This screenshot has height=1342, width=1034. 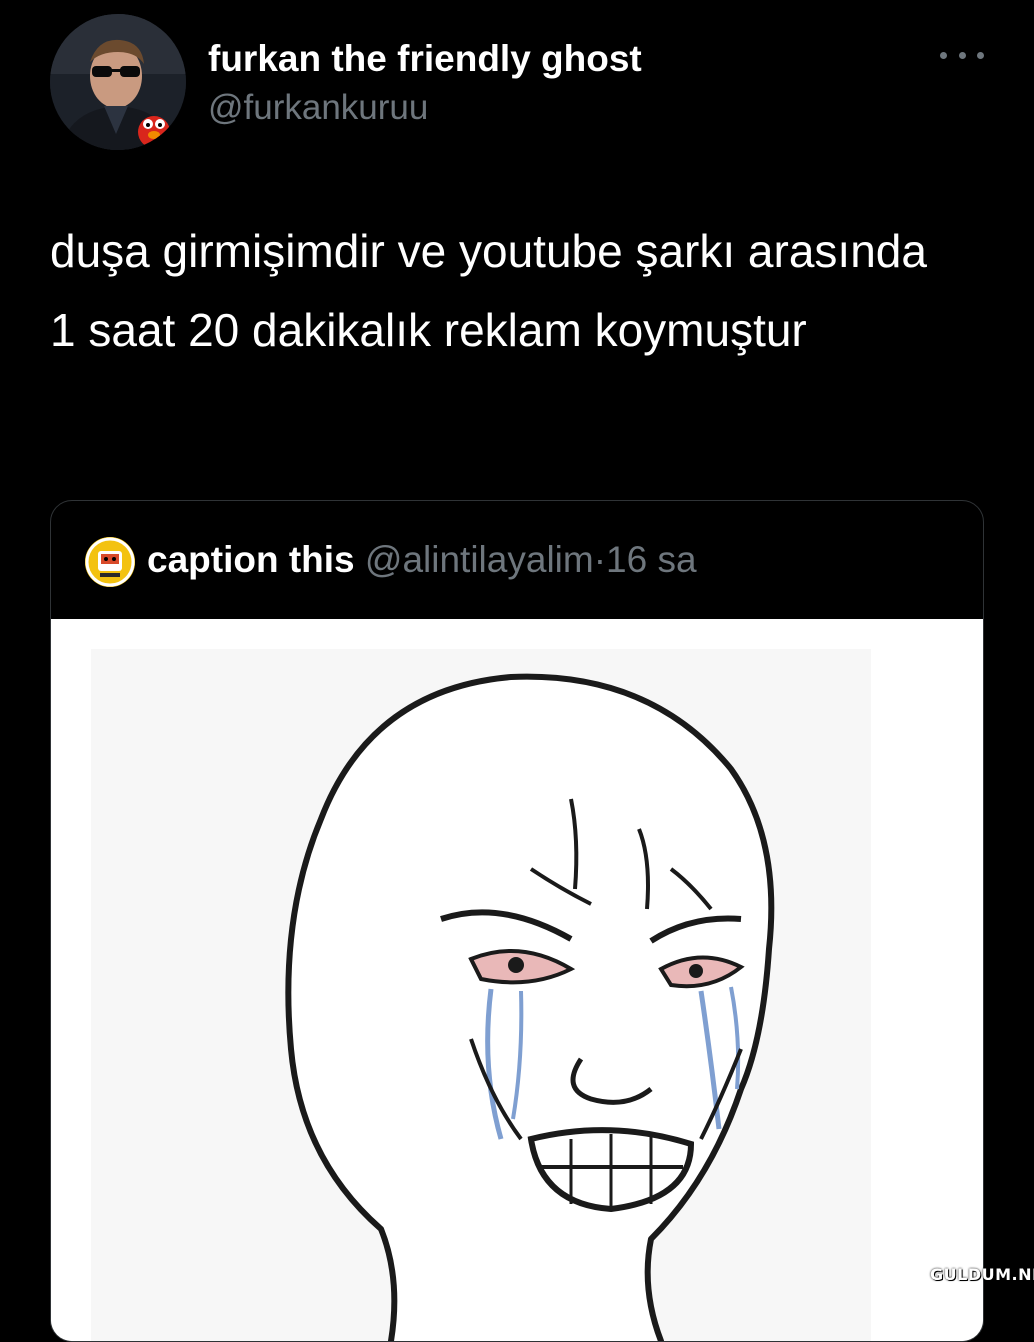 What do you see at coordinates (425, 59) in the screenshot?
I see `display-name: furkan the friendly ghost` at bounding box center [425, 59].